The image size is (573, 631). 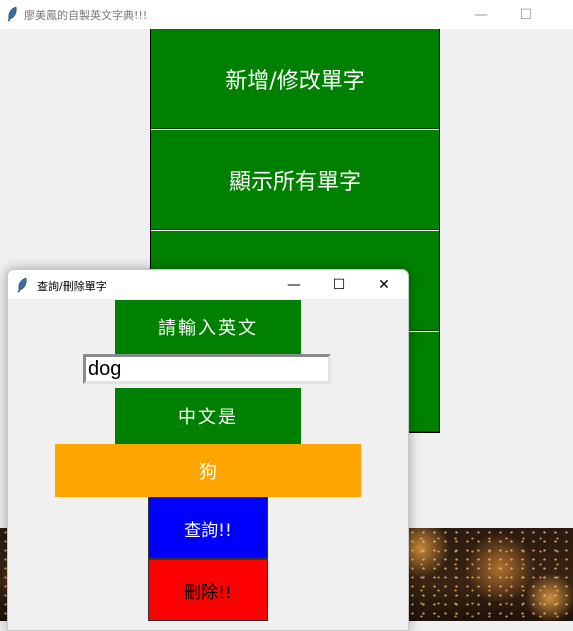 I want to click on prompt-label: 請輸入英文, so click(x=208, y=327).